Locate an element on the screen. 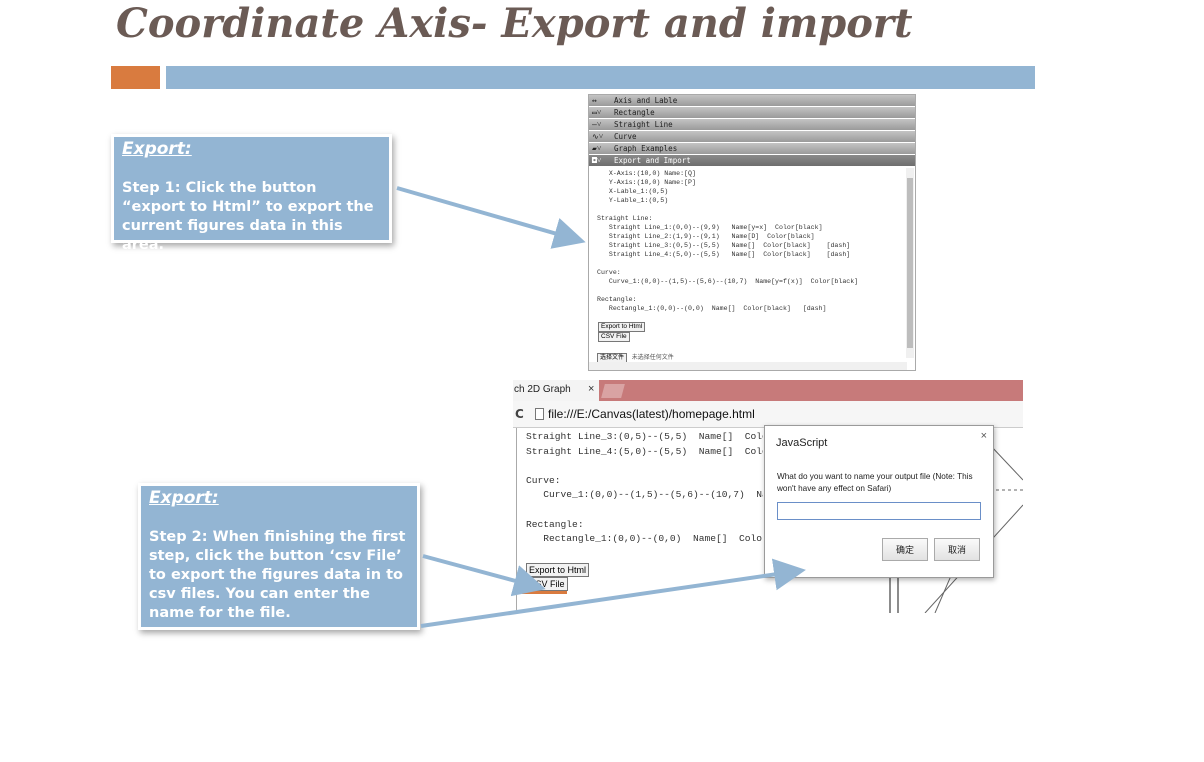 This screenshot has height=762, width=1204. line-tool-icon: —˅ is located at coordinates (597, 124).